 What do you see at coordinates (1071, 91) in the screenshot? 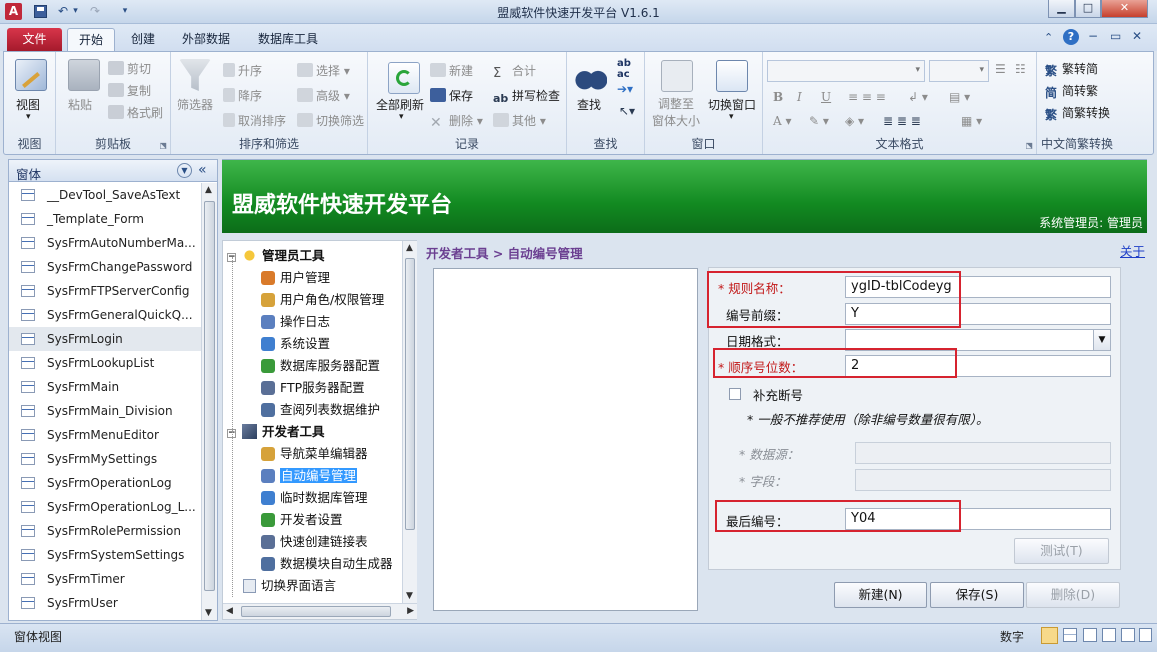
I see `simp-to-trad-button: 简简转繁` at bounding box center [1071, 91].